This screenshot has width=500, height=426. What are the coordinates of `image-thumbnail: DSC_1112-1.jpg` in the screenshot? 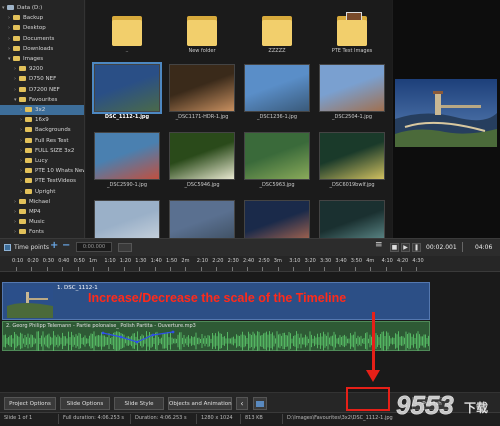 It's located at (127, 92).